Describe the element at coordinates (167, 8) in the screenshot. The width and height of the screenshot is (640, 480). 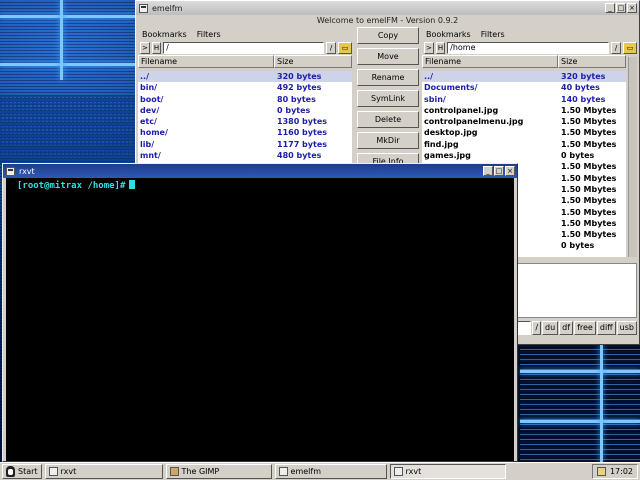
I see `window-title: emelfm` at that location.